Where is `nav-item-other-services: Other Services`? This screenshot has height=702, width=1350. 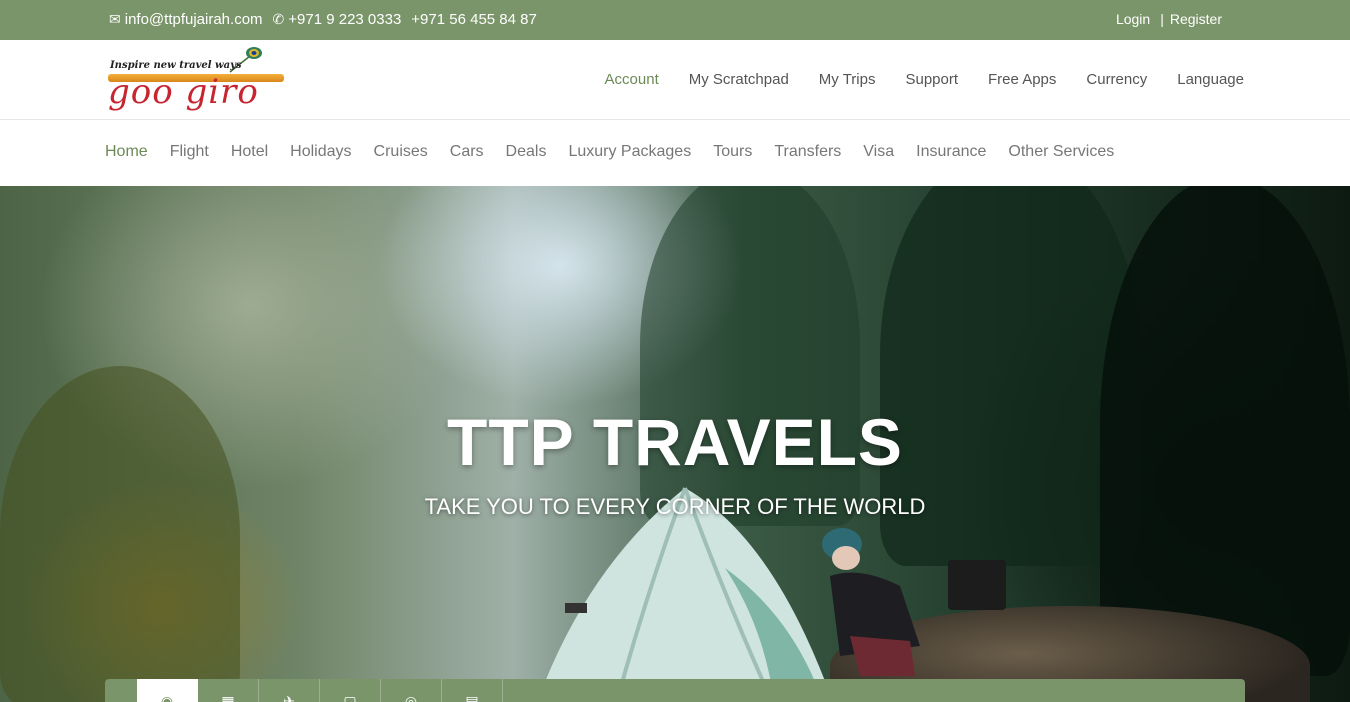 nav-item-other-services: Other Services is located at coordinates (1061, 152).